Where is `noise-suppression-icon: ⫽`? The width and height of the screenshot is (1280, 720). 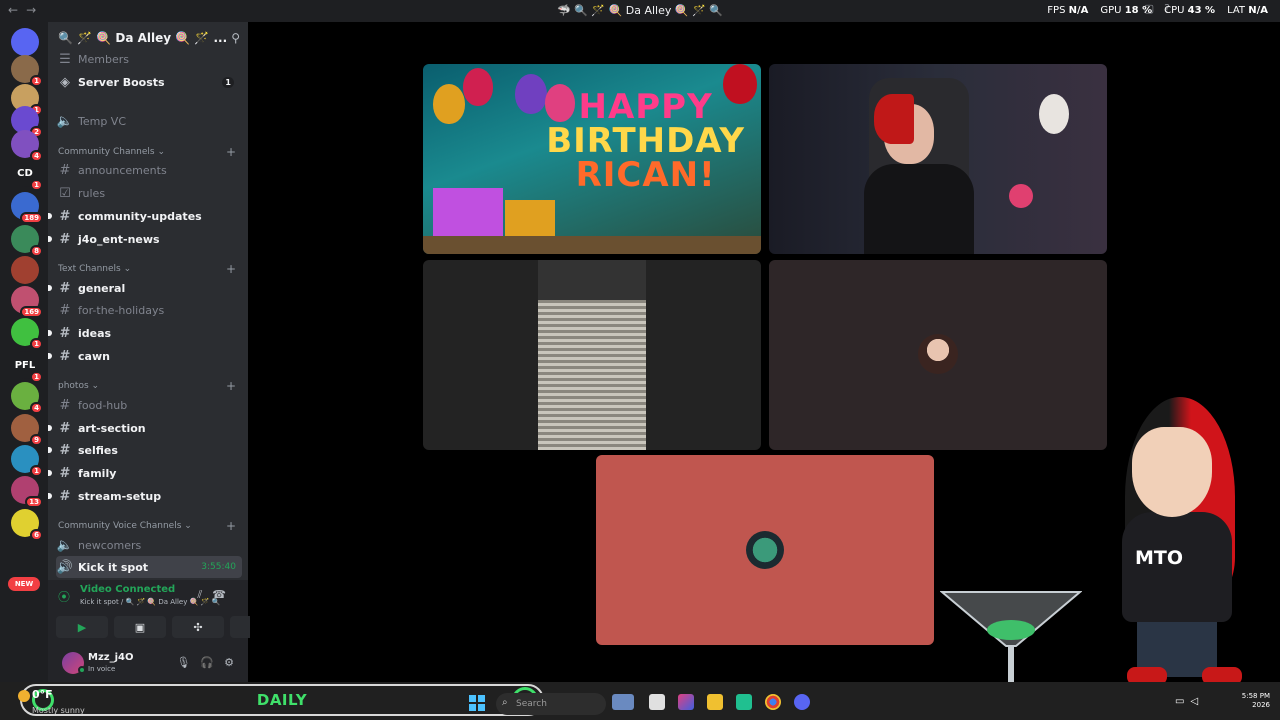
noise-suppression-icon: ⫽ is located at coordinates (204, 594).